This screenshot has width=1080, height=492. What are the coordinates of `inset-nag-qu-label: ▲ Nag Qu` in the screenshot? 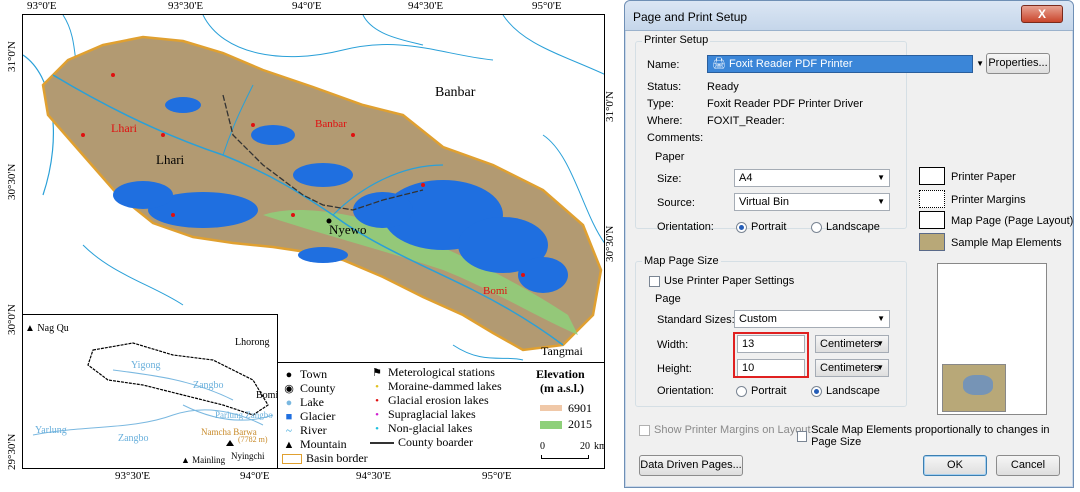 It's located at (47, 328).